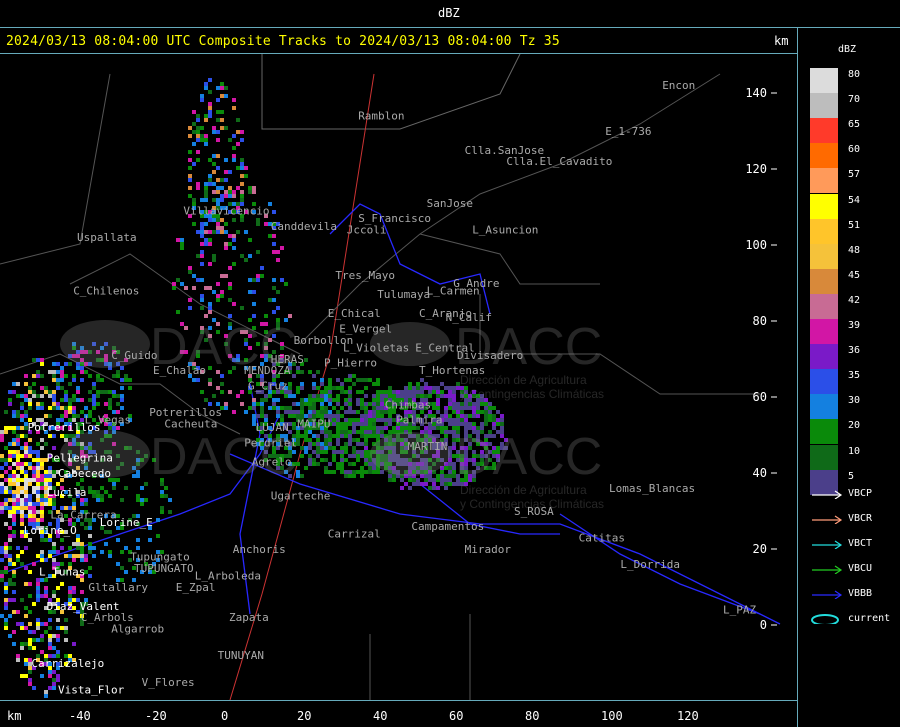 Image resolution: width=900 pixels, height=727 pixels. What do you see at coordinates (869, 618) in the screenshot?
I see `track-label: current` at bounding box center [869, 618].